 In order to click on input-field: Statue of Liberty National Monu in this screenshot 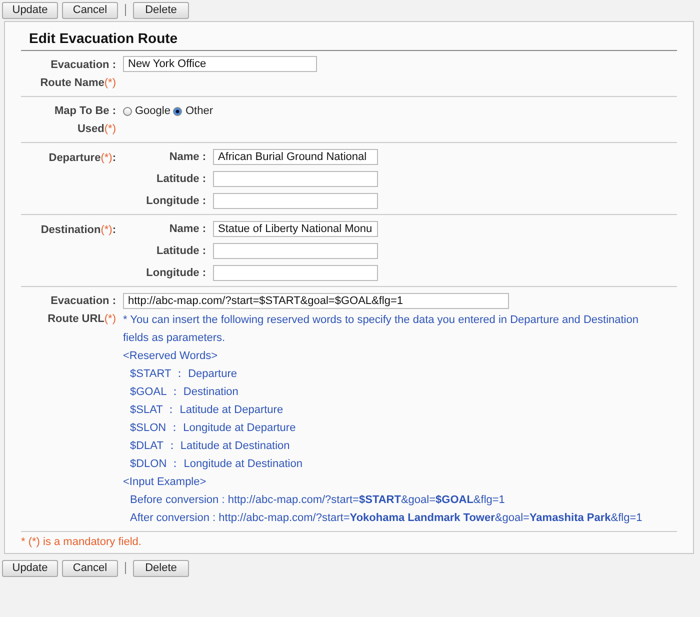, I will do `click(295, 229)`.